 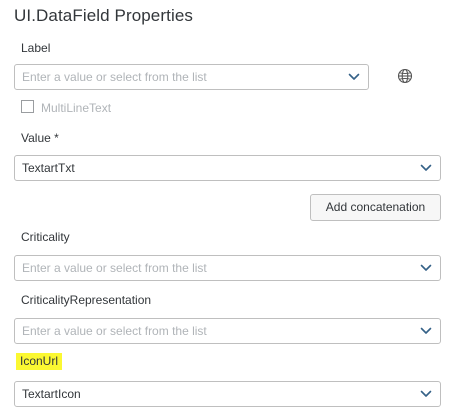 I want to click on icon-url-combobox: TextartIcon, so click(x=227, y=394).